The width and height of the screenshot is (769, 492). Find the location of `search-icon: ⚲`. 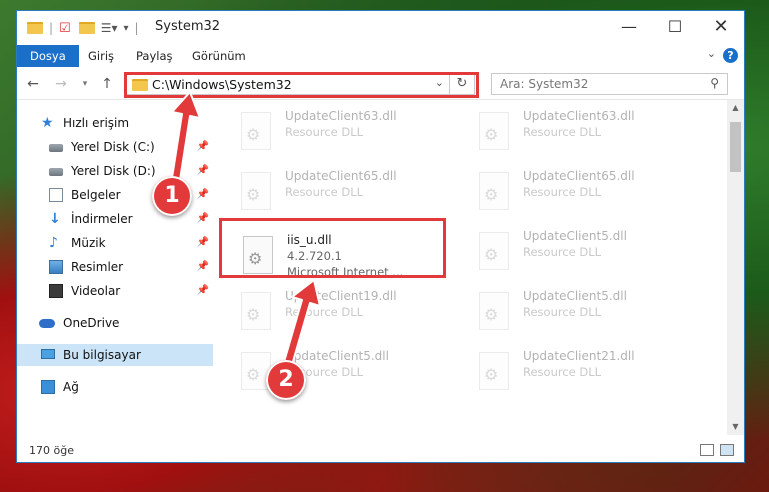

search-icon: ⚲ is located at coordinates (714, 83).